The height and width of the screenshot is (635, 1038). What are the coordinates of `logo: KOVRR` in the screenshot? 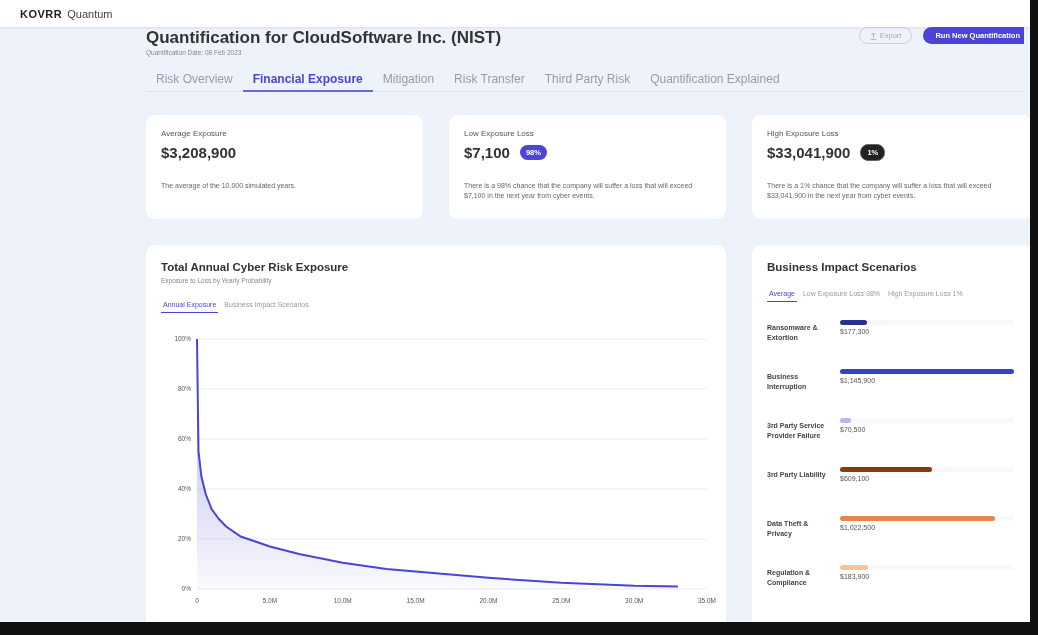 It's located at (41, 13).